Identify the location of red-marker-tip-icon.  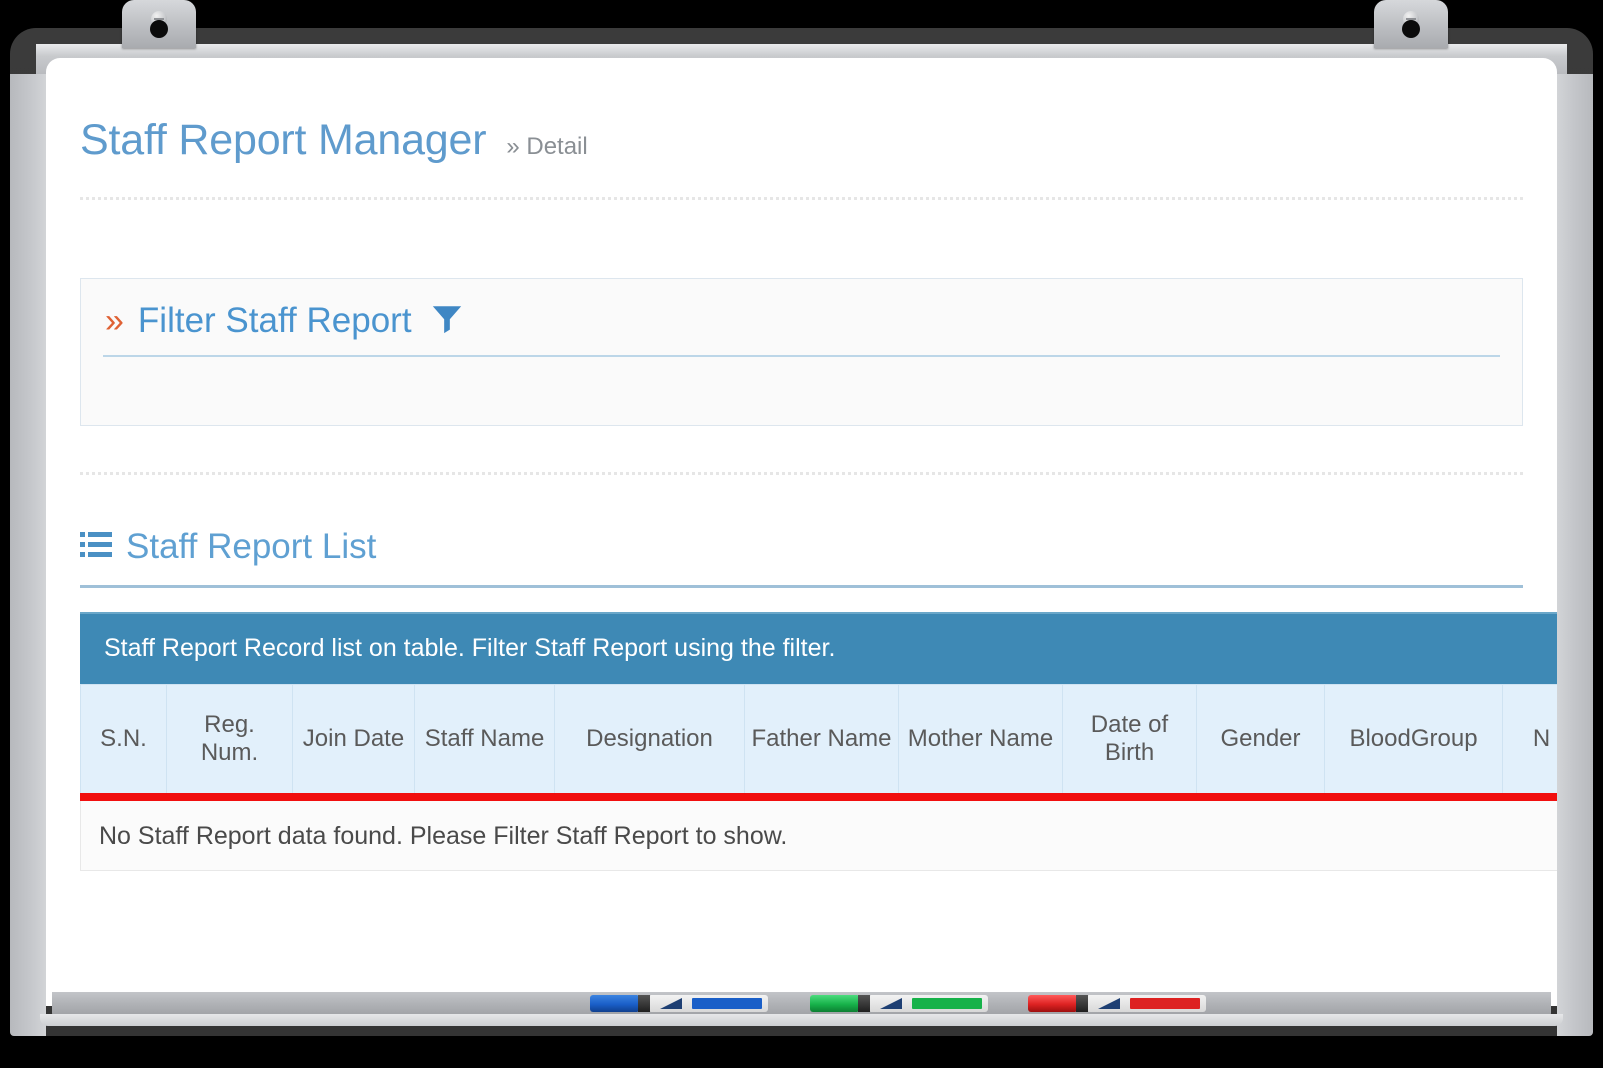
(1109, 1003).